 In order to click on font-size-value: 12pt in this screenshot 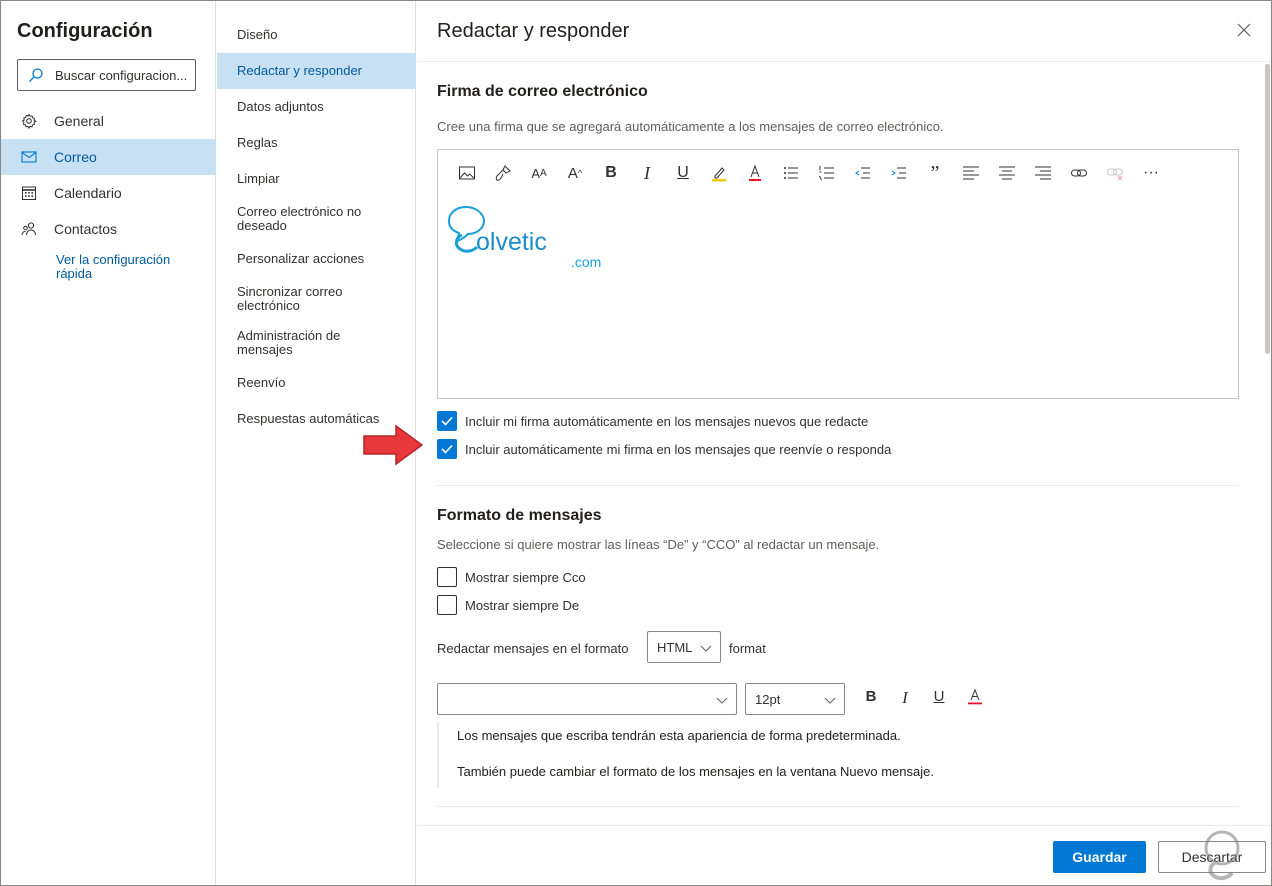, I will do `click(768, 699)`.